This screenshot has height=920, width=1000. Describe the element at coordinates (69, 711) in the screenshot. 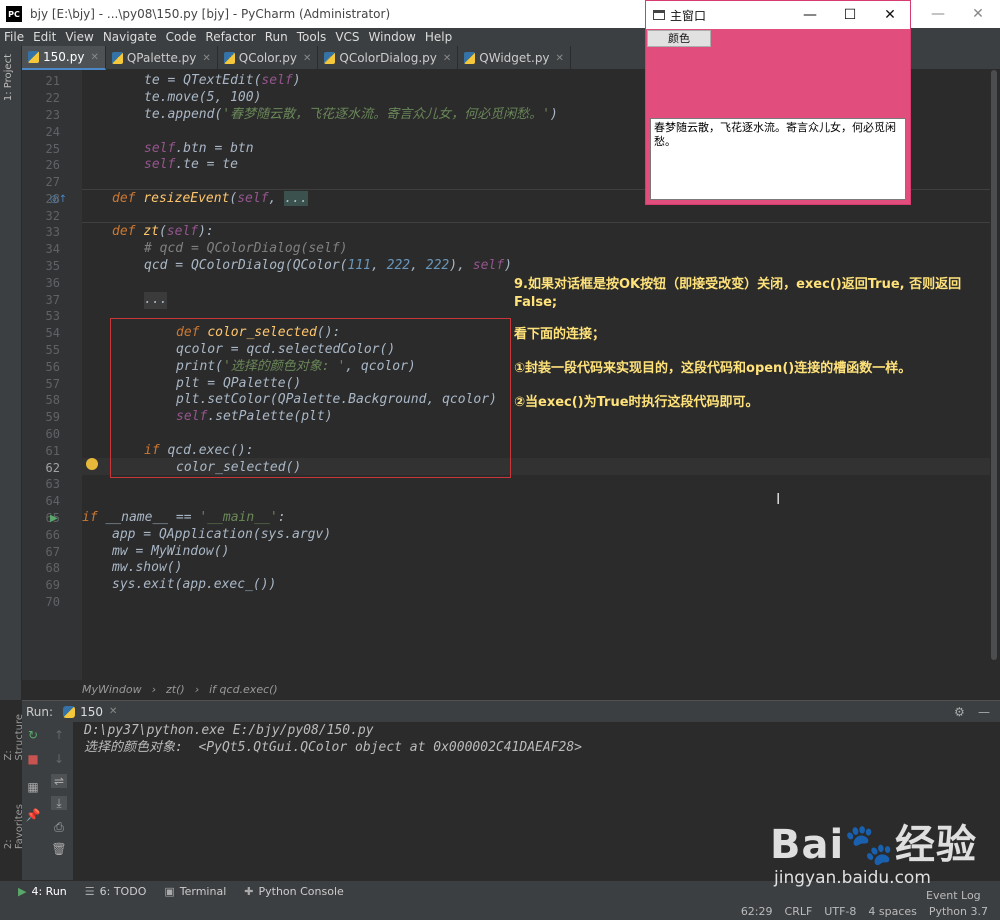

I see `python-icon` at that location.